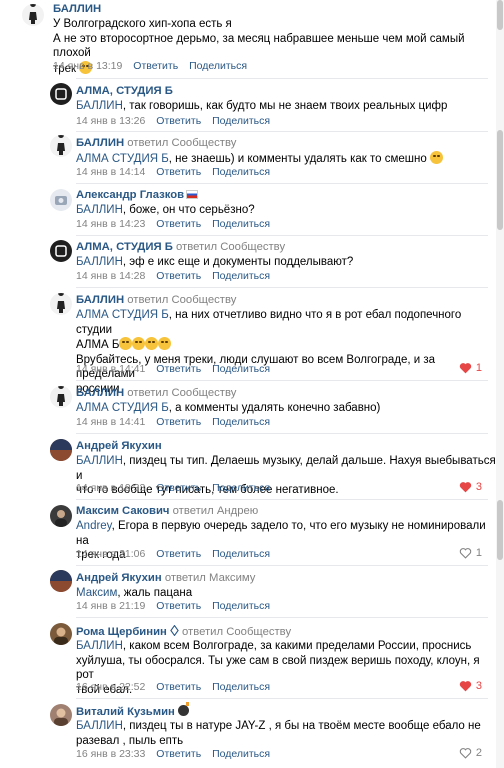 The width and height of the screenshot is (504, 768). Describe the element at coordinates (470, 753) in the screenshot. I see `like-button: 2` at that location.